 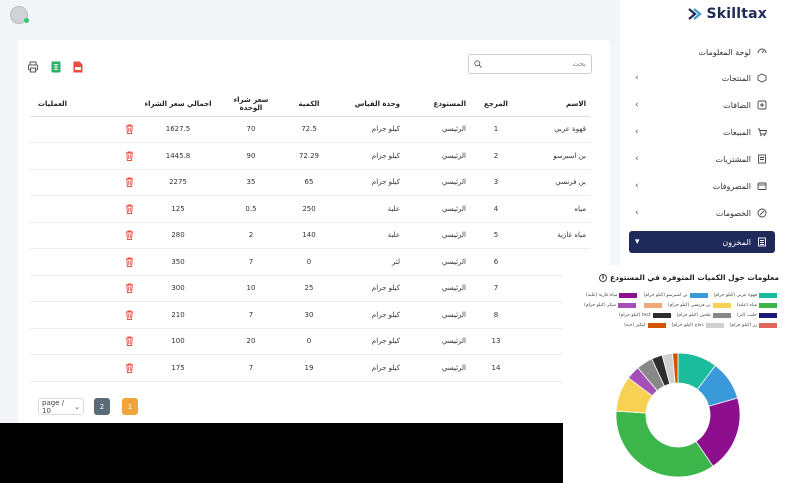 What do you see at coordinates (603, 277) in the screenshot?
I see `info-icon: i` at bounding box center [603, 277].